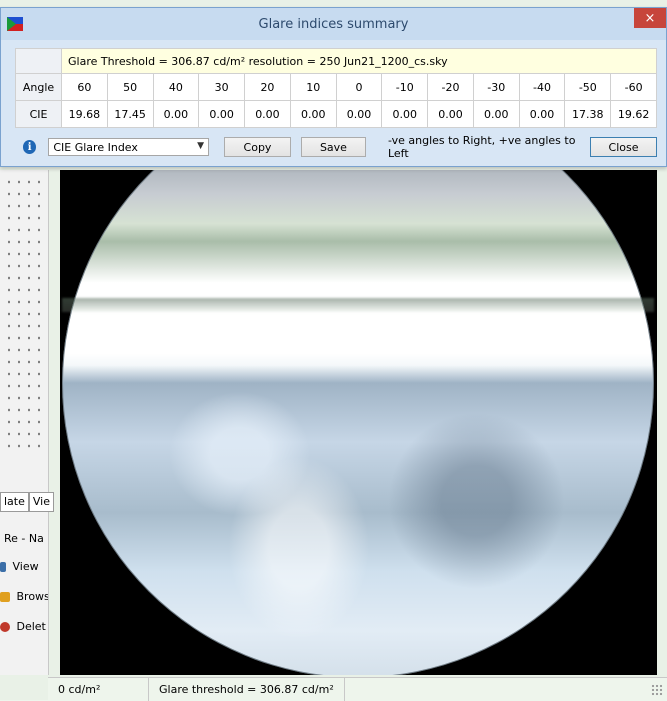  Describe the element at coordinates (313, 87) in the screenshot. I see `angle-cell: 10` at that location.